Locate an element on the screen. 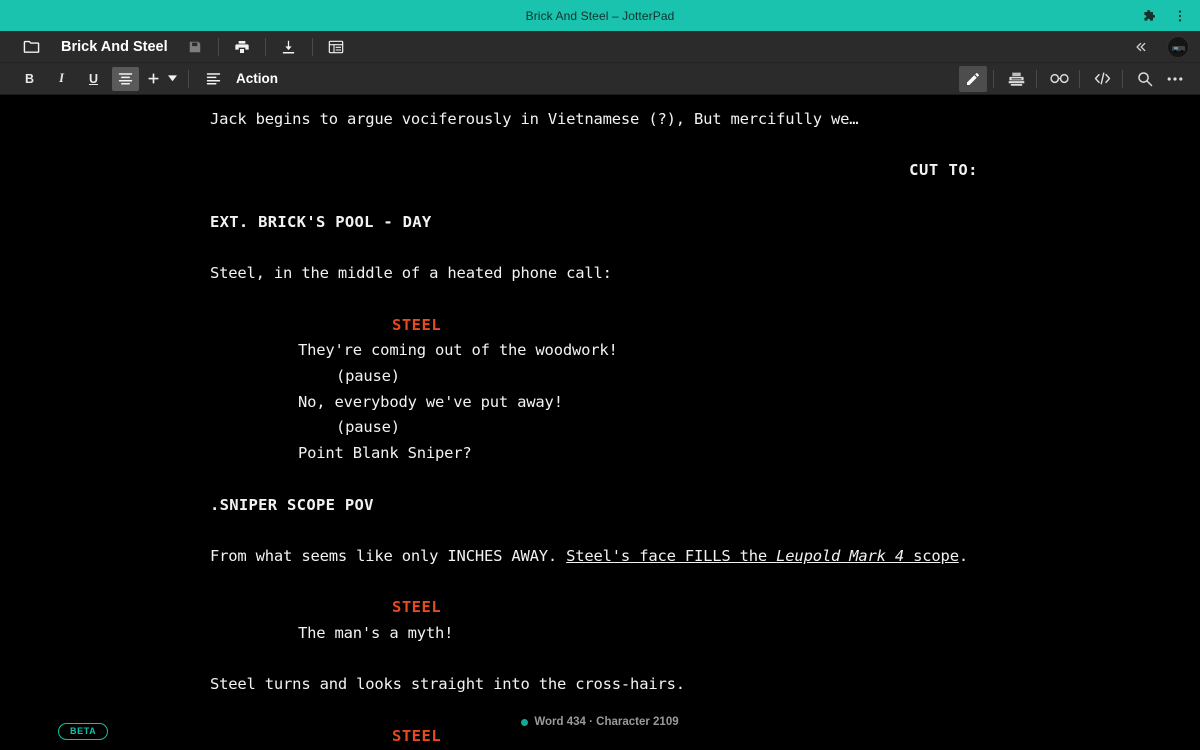 The width and height of the screenshot is (1200, 750). floppy-save-icon is located at coordinates (195, 47).